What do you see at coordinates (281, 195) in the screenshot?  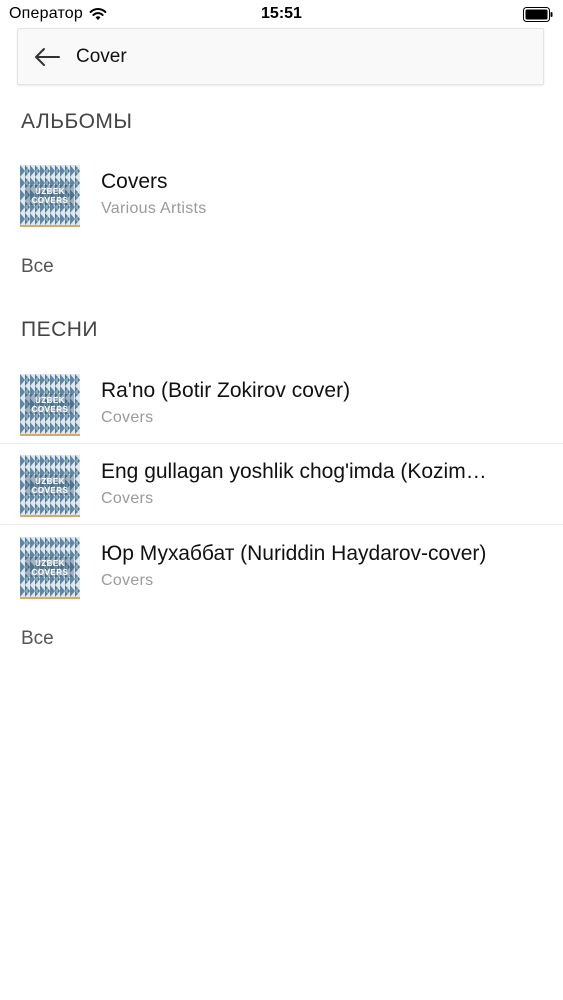 I see `album-row: UZBEK COVERS Covers Various Artists` at bounding box center [281, 195].